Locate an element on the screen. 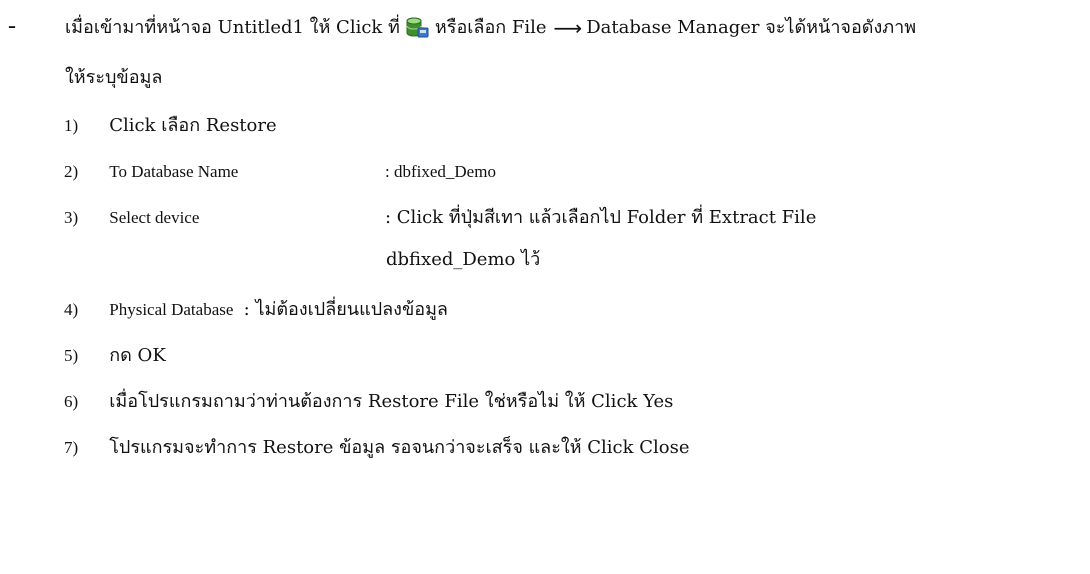 The image size is (1090, 574). list-item-number: 6) is located at coordinates (71, 401).